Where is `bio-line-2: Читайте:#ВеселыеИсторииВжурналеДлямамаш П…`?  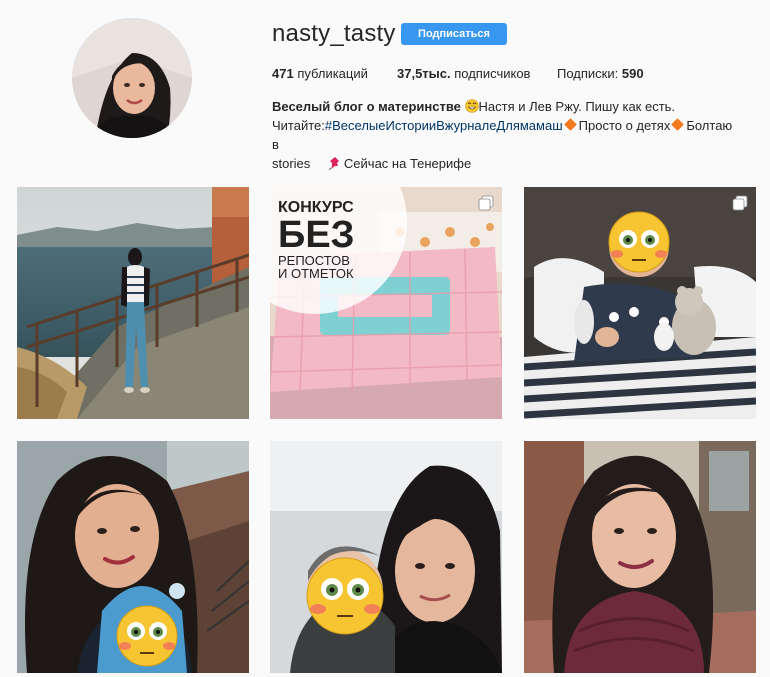 bio-line-2: Читайте:#ВеселыеИсторииВжурналеДлямамаш П… is located at coordinates (507, 135).